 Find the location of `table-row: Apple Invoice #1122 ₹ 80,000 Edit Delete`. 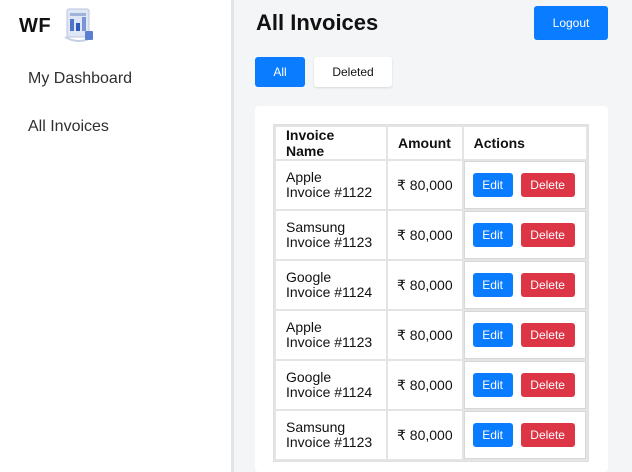

table-row: Apple Invoice #1122 ₹ 80,000 Edit Delete is located at coordinates (431, 185).